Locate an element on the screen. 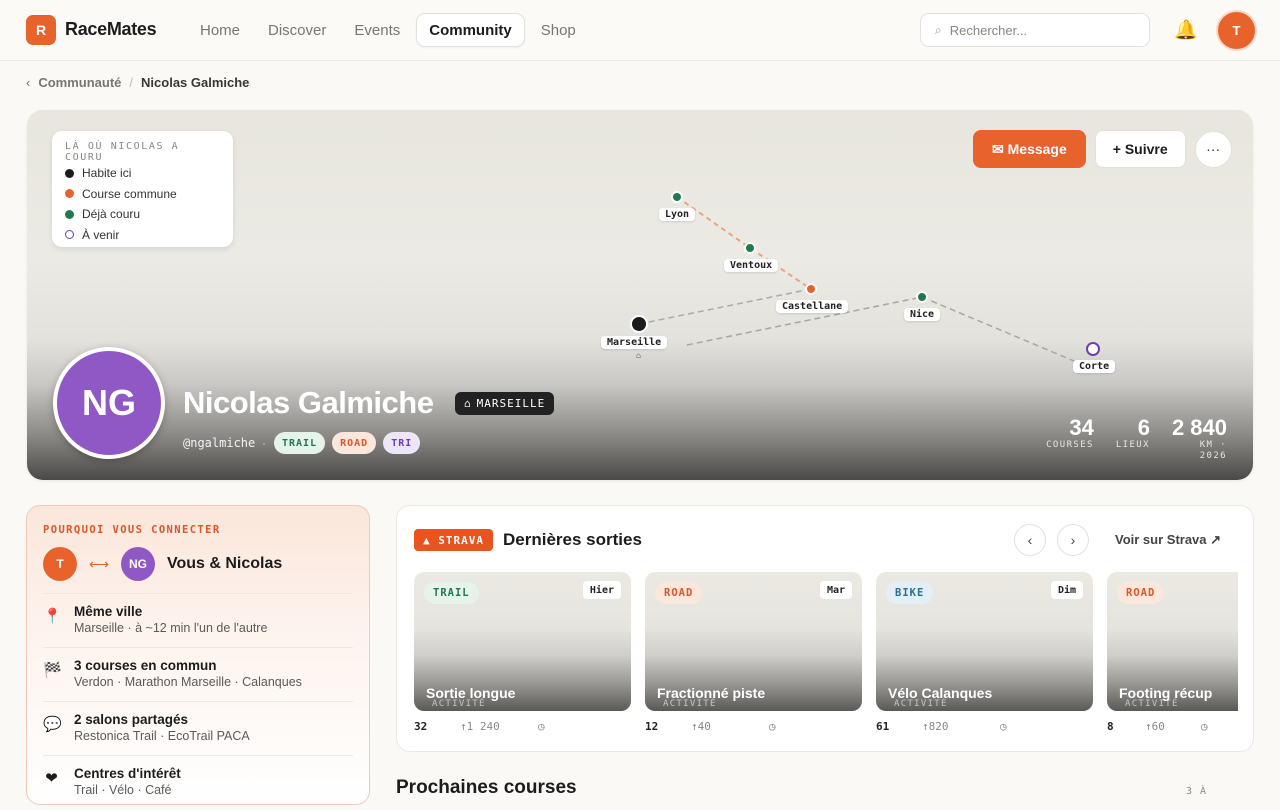 Image resolution: width=1280 pixels, height=810 pixels. nav-community: Community is located at coordinates (470, 30).